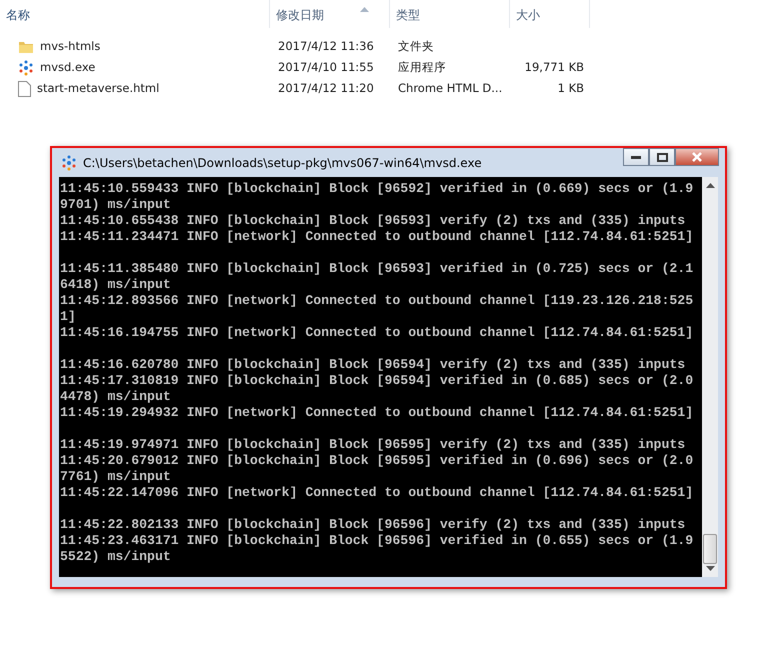 This screenshot has width=773, height=666. What do you see at coordinates (24, 88) in the screenshot?
I see `document-icon` at bounding box center [24, 88].